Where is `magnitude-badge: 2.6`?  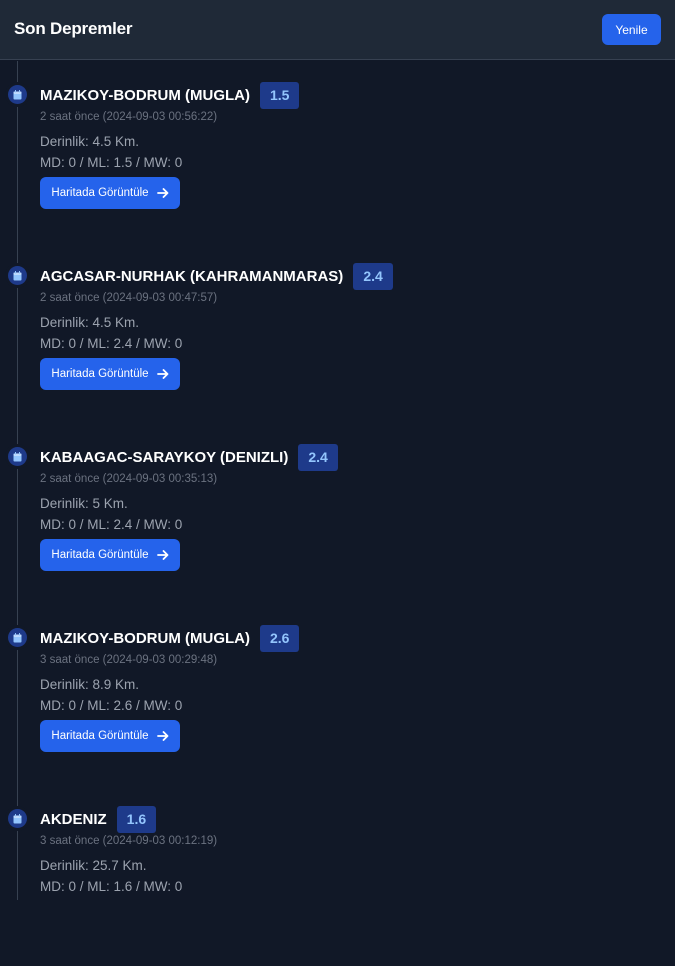
magnitude-badge: 2.6 is located at coordinates (279, 638).